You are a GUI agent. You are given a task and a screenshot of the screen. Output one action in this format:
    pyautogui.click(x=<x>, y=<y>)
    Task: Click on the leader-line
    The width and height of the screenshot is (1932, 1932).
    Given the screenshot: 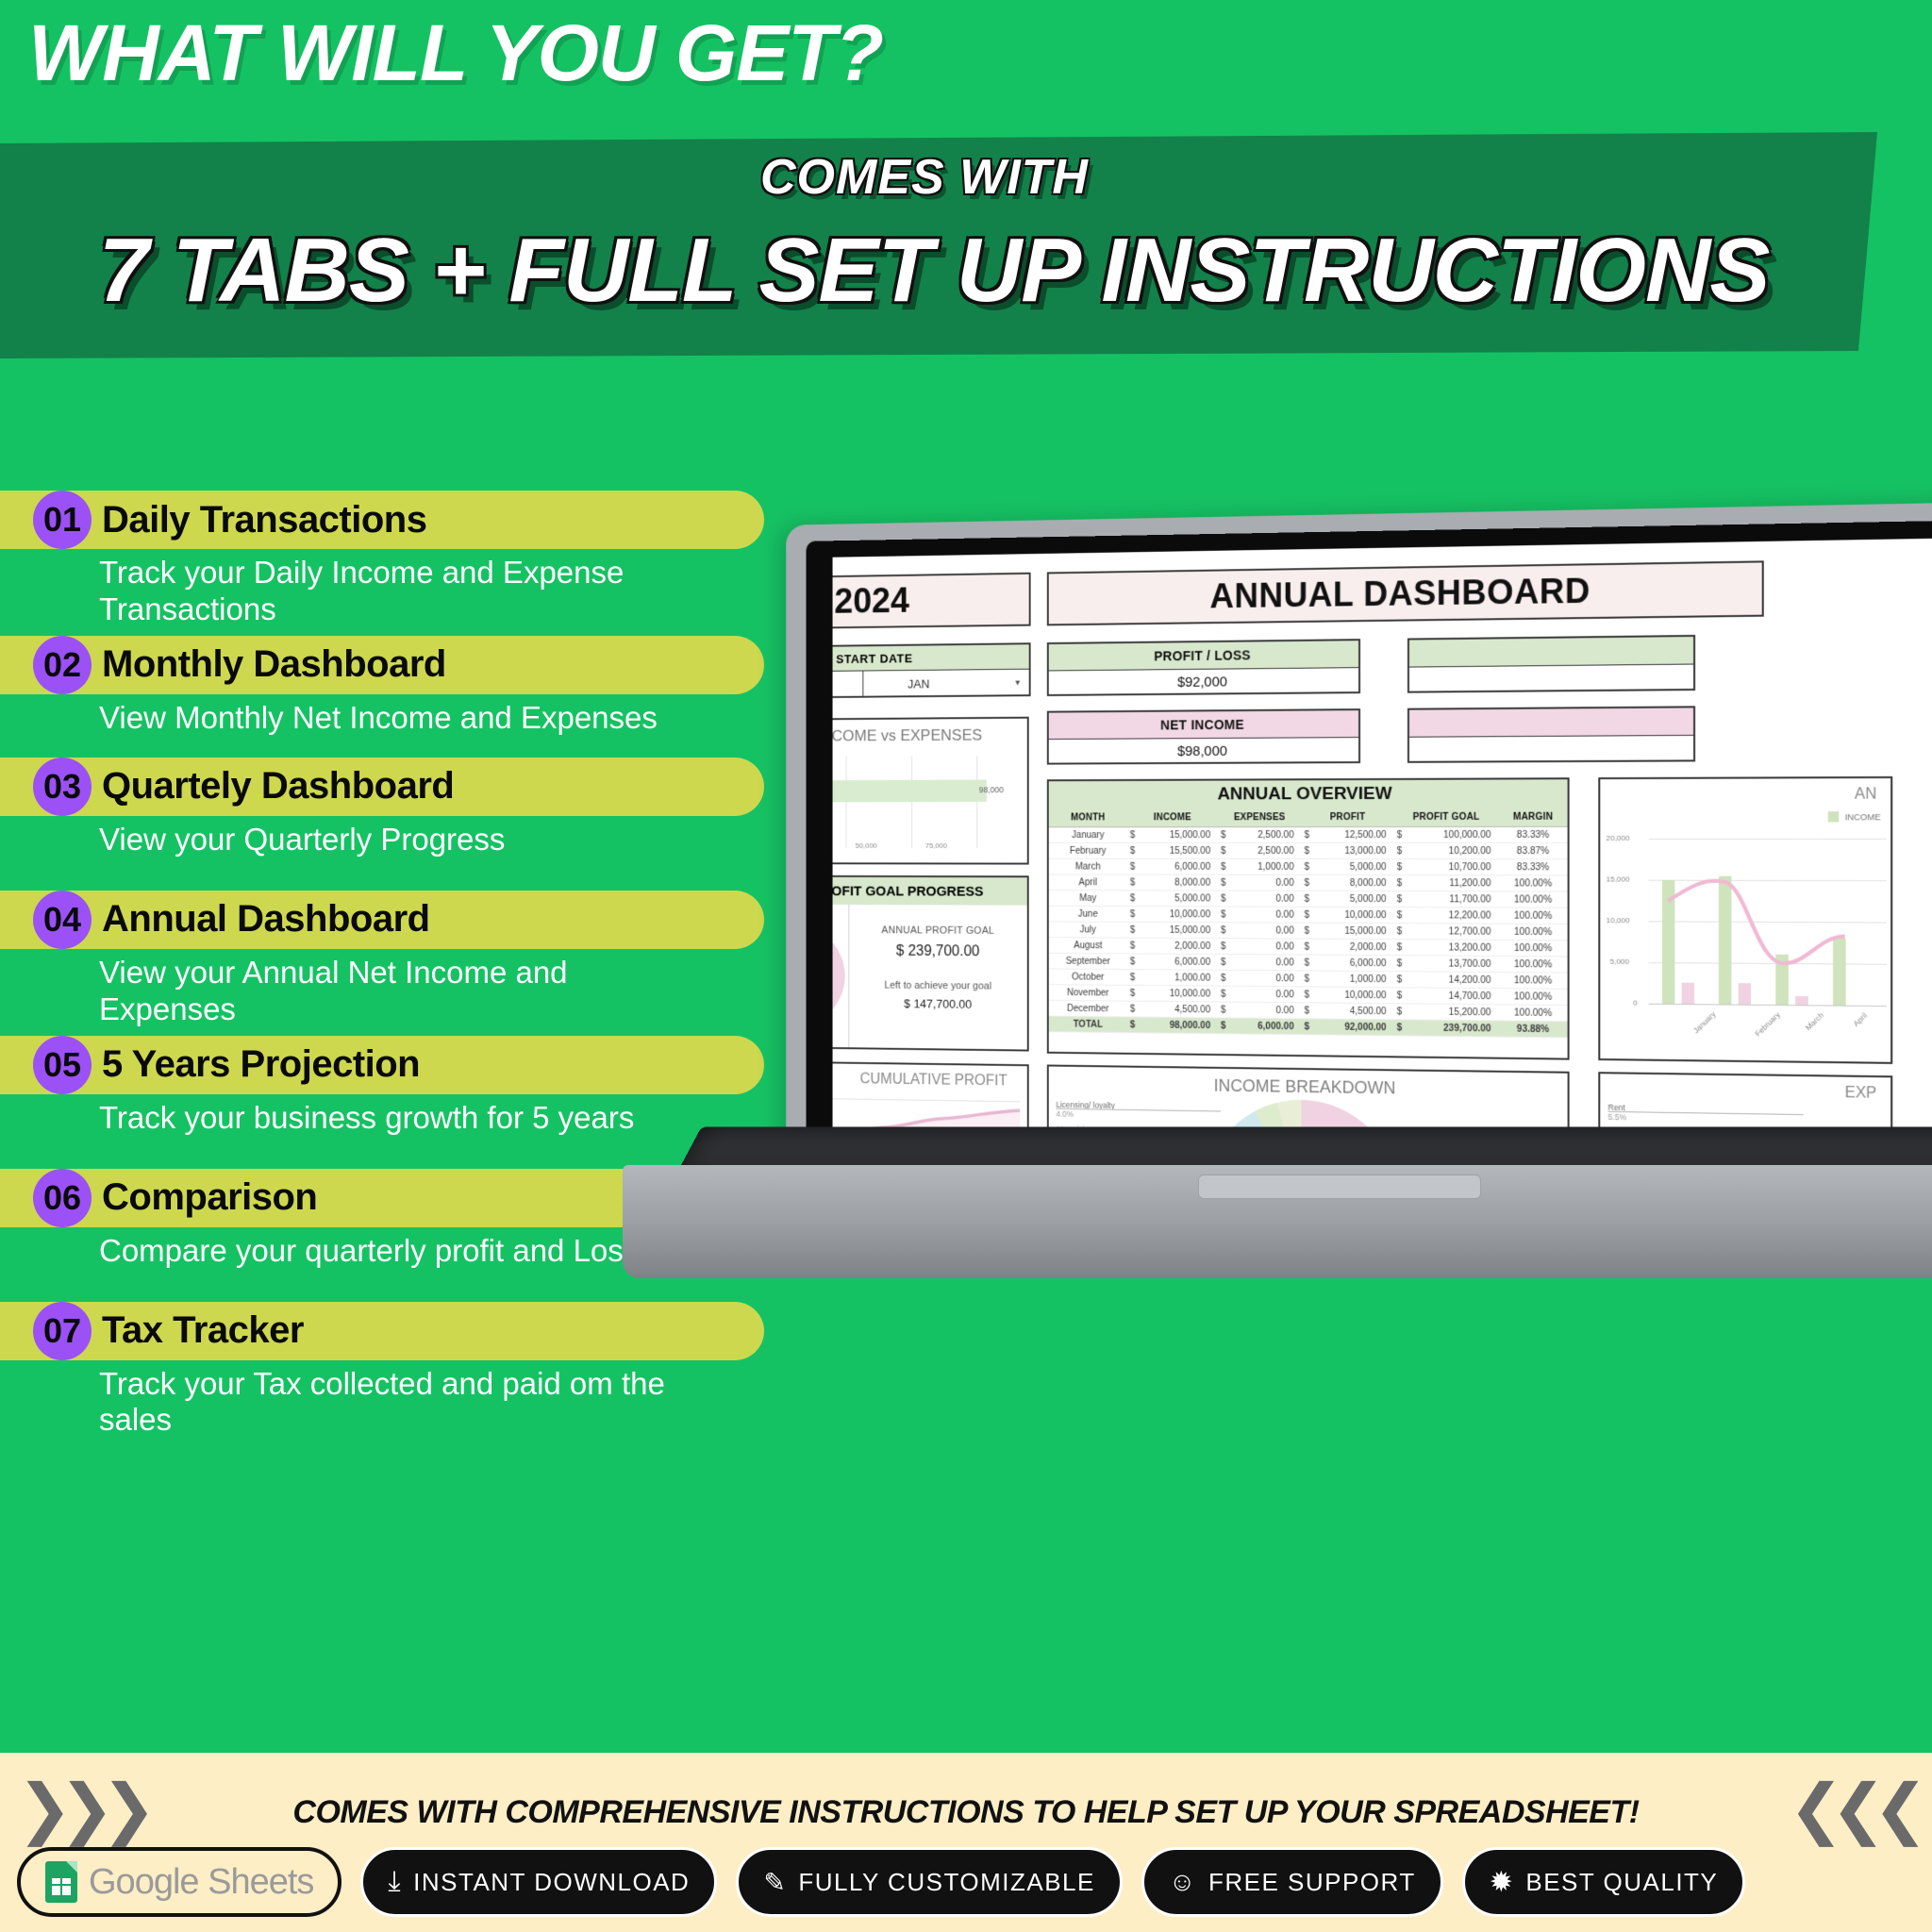 What is the action you would take?
    pyautogui.click(x=1706, y=1113)
    